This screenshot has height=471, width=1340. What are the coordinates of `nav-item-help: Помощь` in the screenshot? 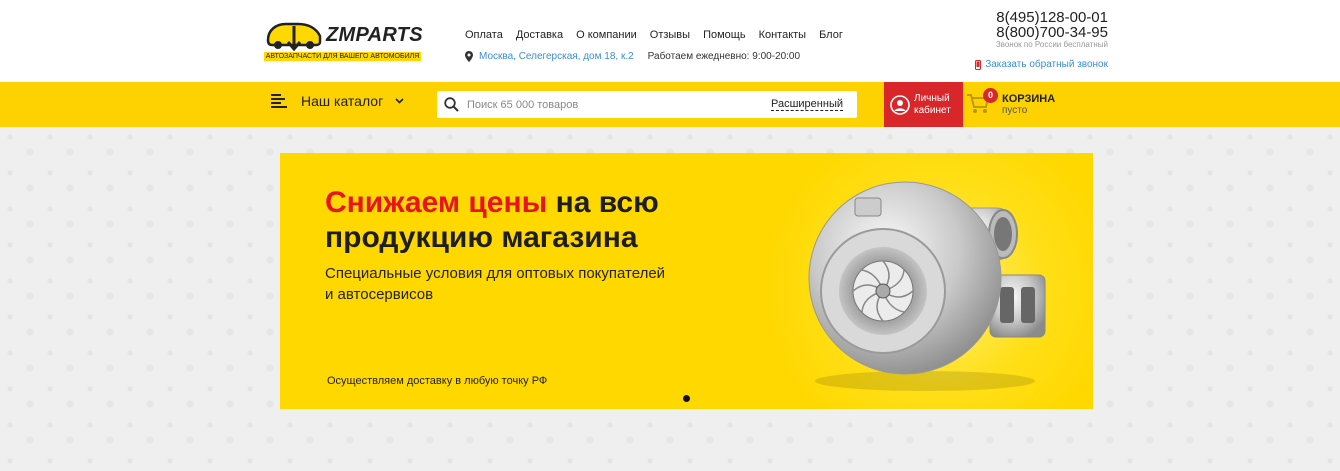 It's located at (724, 35).